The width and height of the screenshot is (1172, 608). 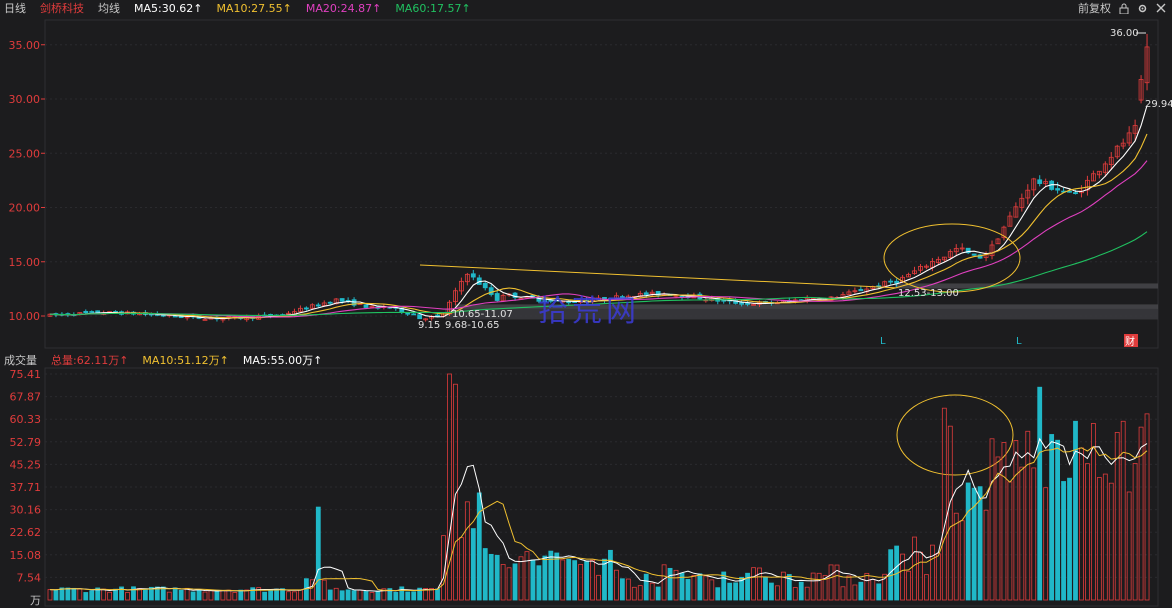 What do you see at coordinates (1019, 341) in the screenshot?
I see `signal-l2: L` at bounding box center [1019, 341].